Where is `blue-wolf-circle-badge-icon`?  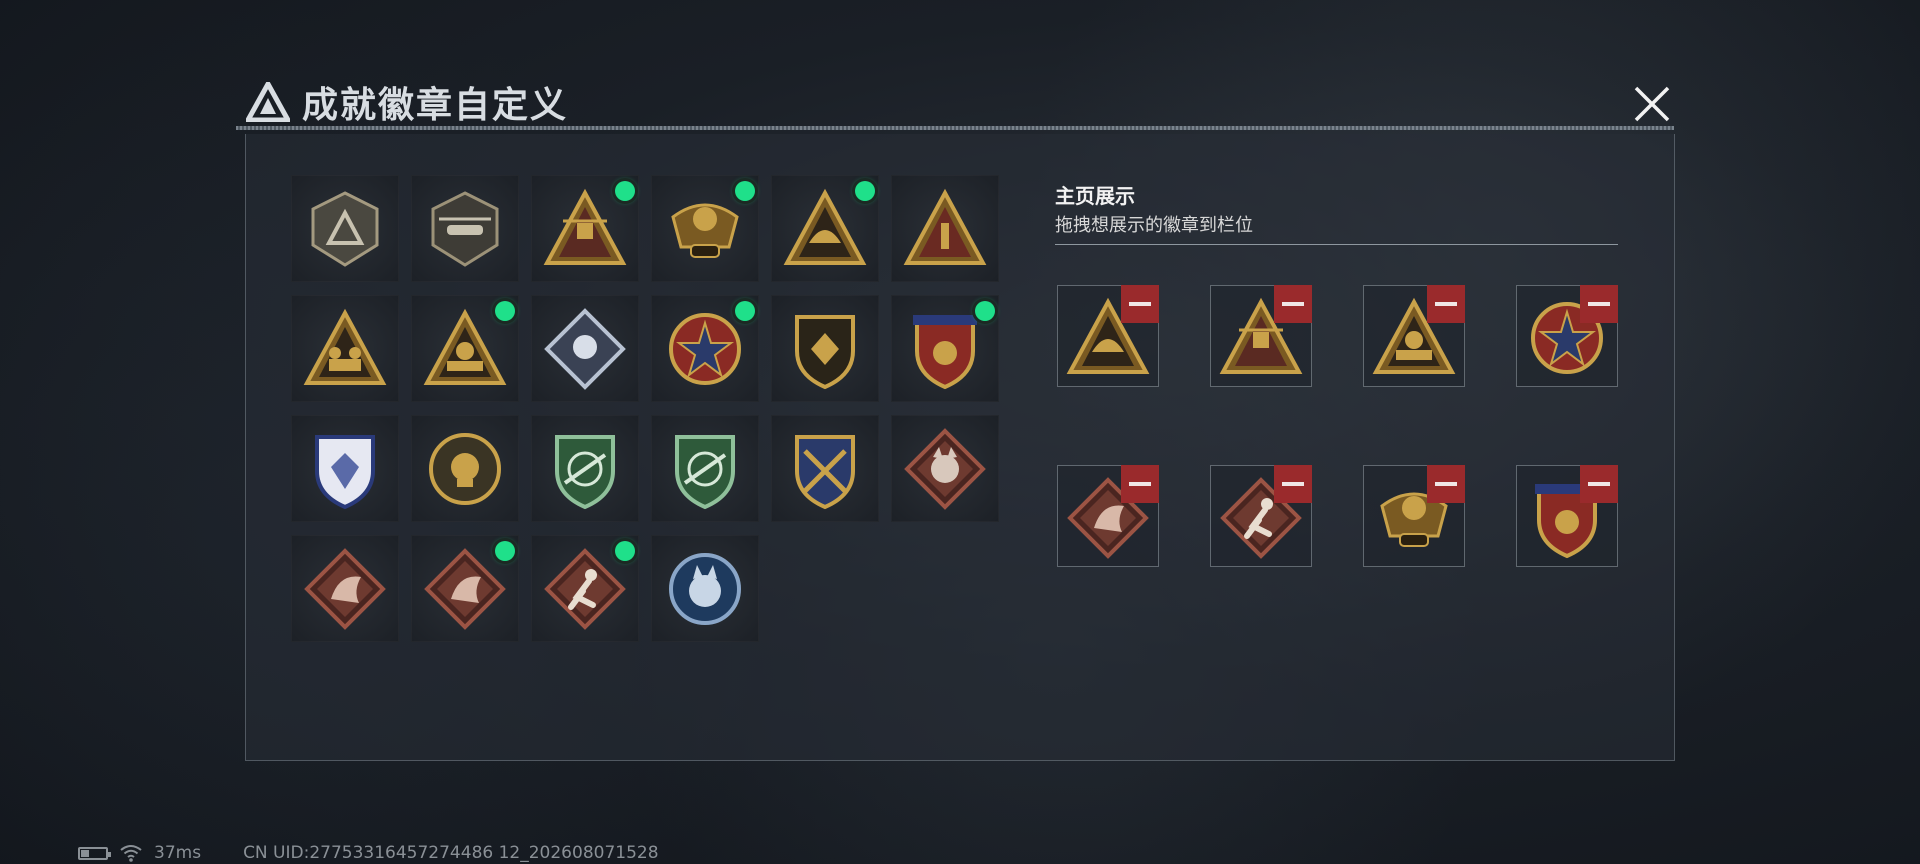
blue-wolf-circle-badge-icon is located at coordinates (705, 589).